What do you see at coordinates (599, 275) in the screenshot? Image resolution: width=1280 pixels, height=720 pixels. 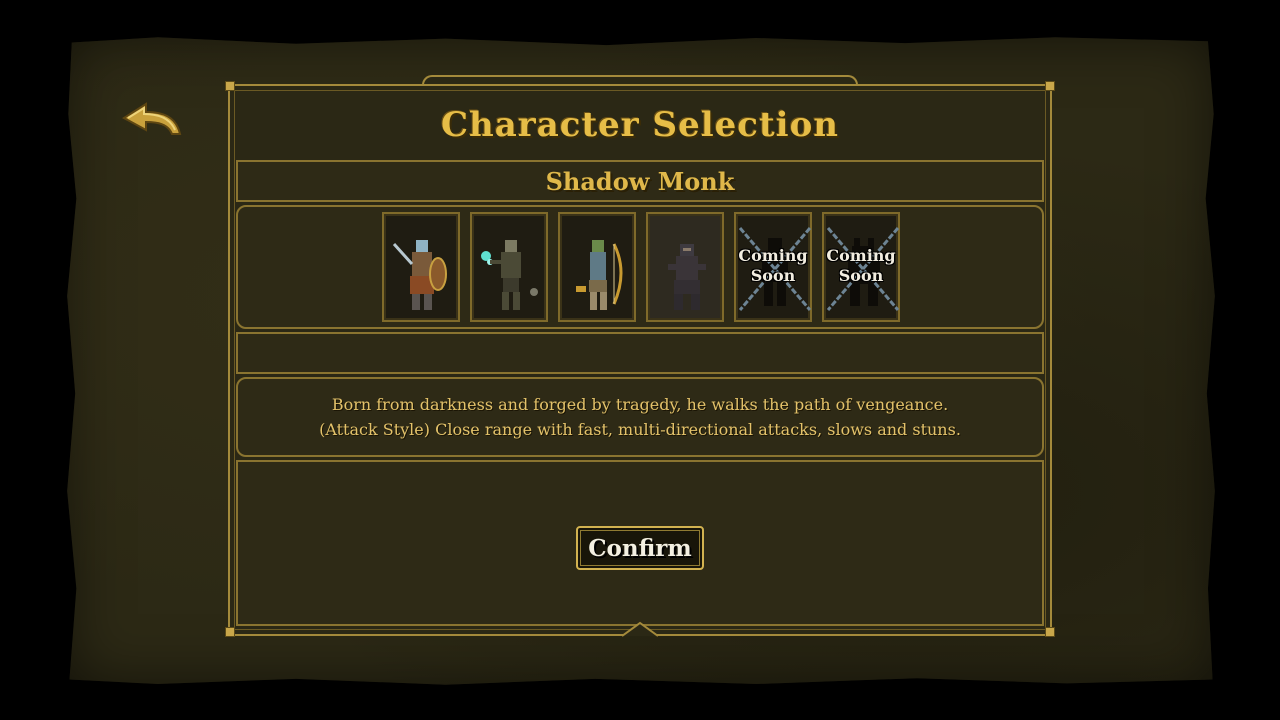 I see `archer-with-bow-icon` at bounding box center [599, 275].